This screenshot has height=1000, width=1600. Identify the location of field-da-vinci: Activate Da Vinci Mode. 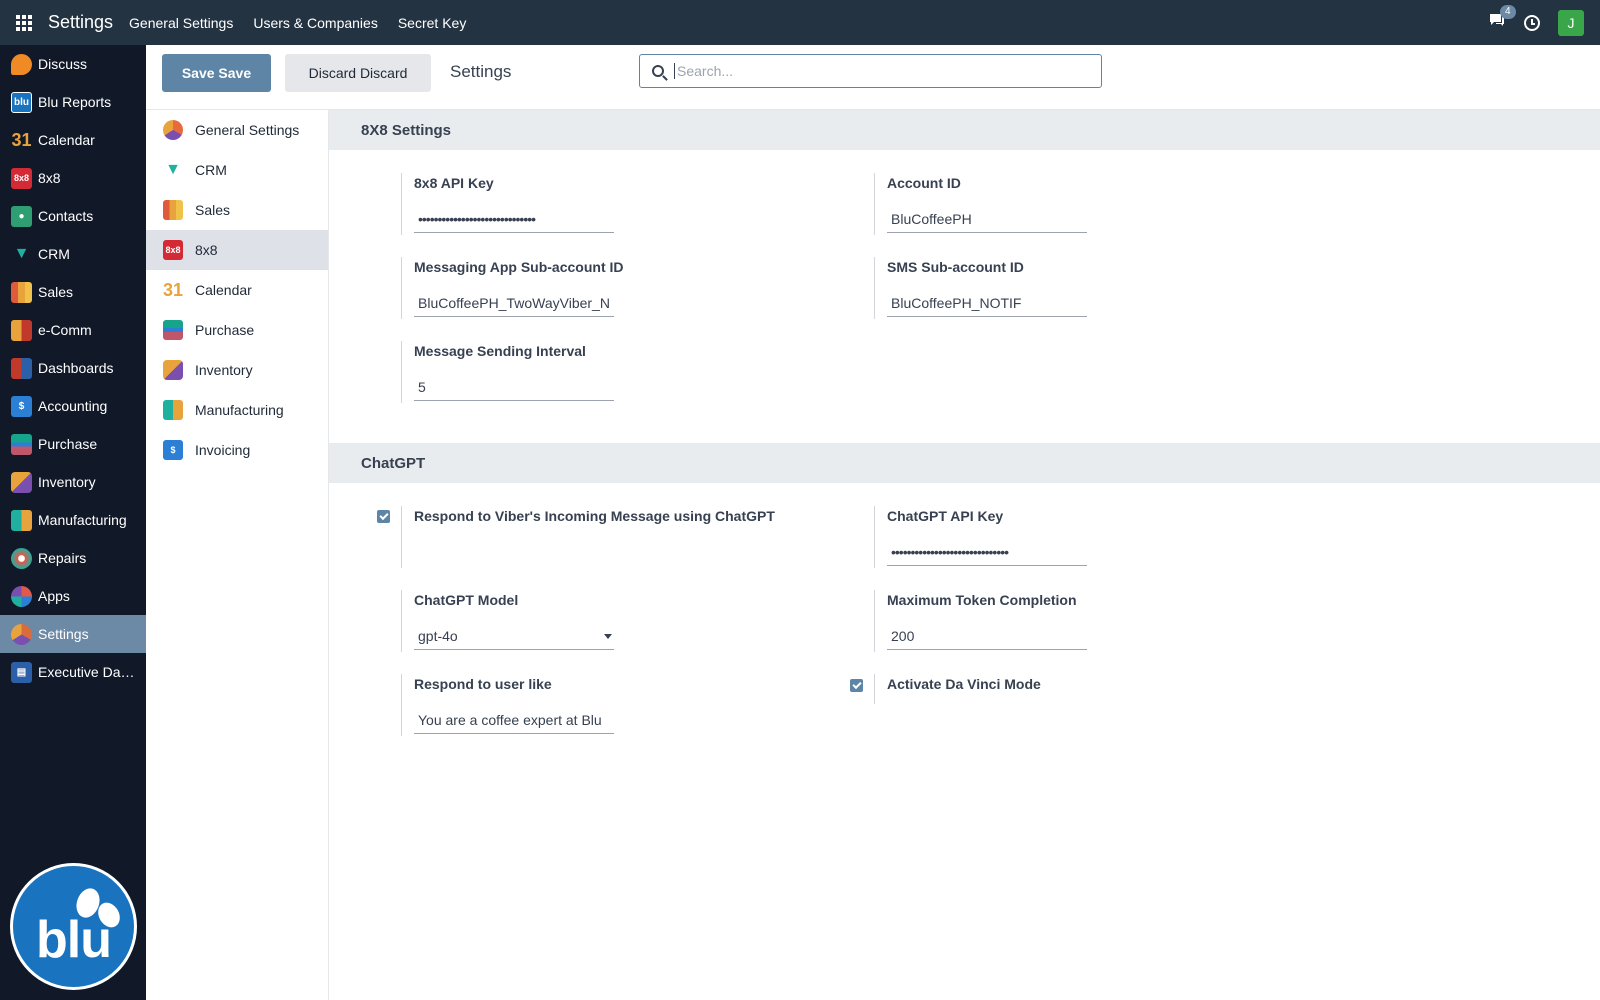
(957, 689).